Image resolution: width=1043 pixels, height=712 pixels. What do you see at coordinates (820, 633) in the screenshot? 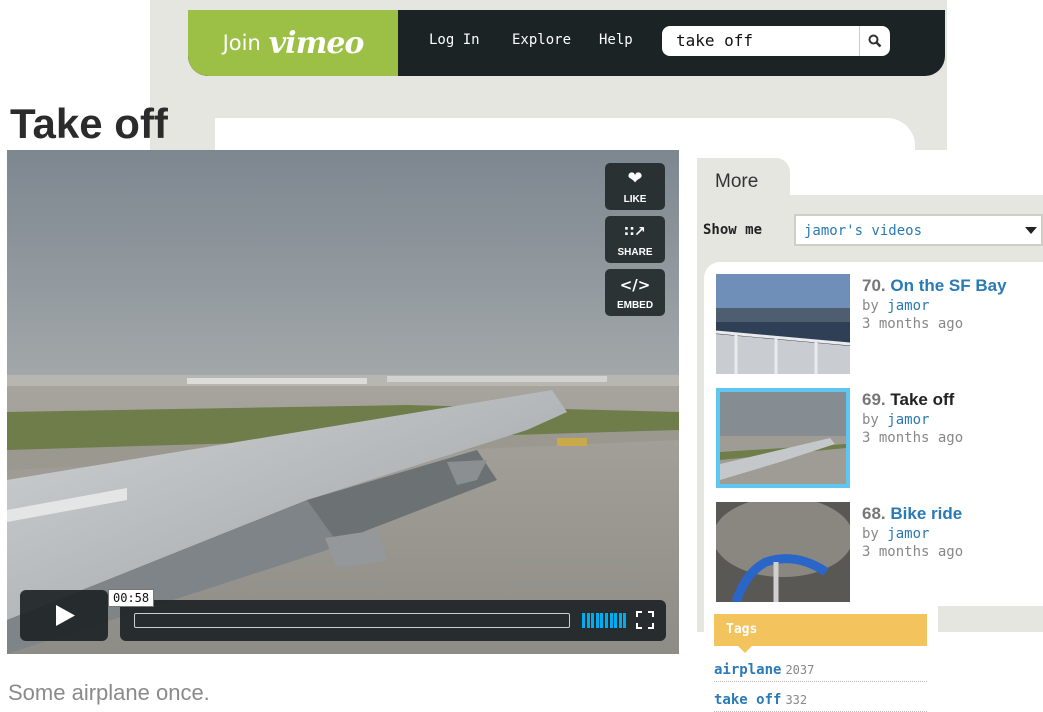
I see `tags-header: Tags` at bounding box center [820, 633].